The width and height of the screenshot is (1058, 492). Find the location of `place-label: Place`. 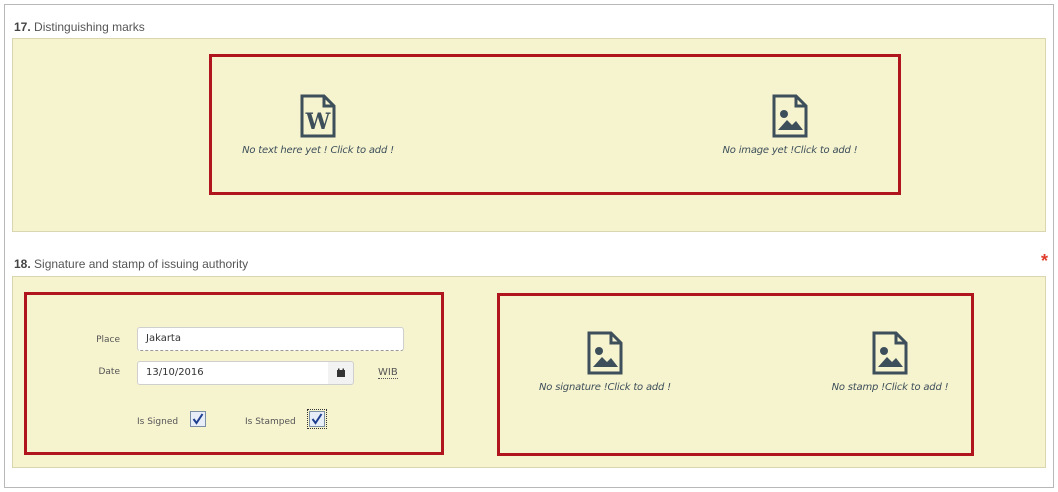

place-label: Place is located at coordinates (108, 340).